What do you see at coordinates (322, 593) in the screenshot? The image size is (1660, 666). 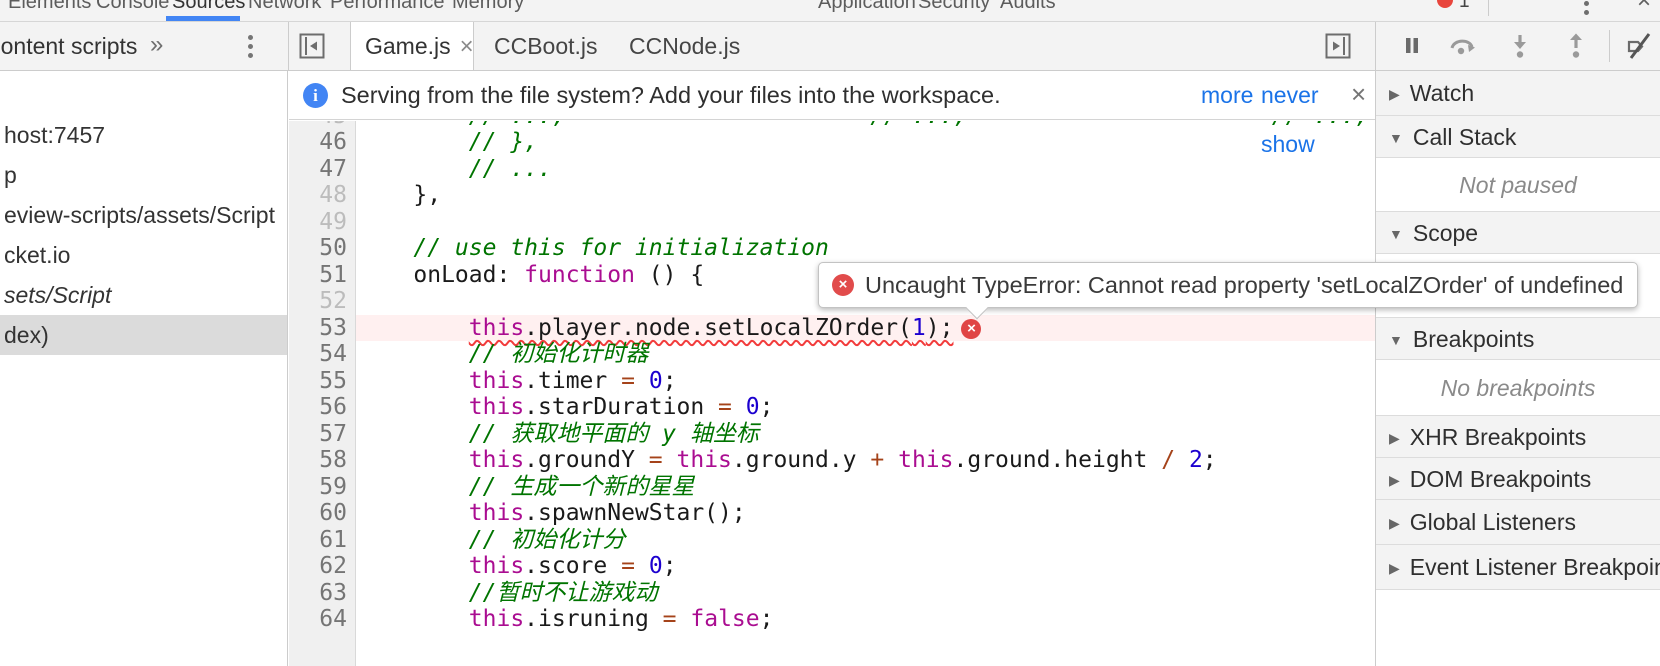 I see `line-number: 63` at bounding box center [322, 593].